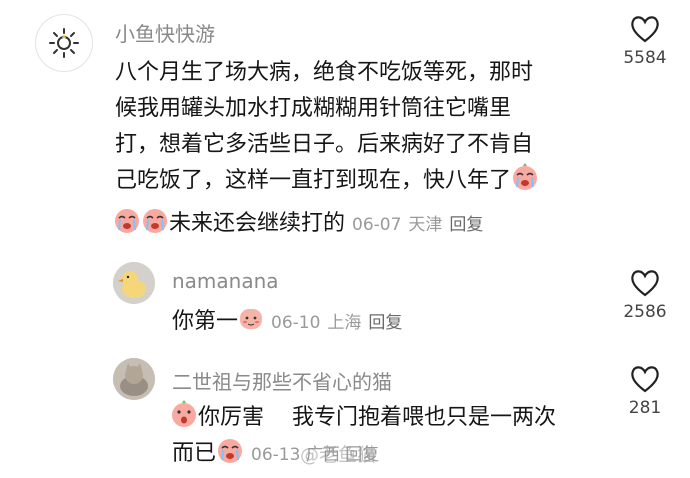 The image size is (690, 478). What do you see at coordinates (645, 58) in the screenshot?
I see `like-count: 5584` at bounding box center [645, 58].